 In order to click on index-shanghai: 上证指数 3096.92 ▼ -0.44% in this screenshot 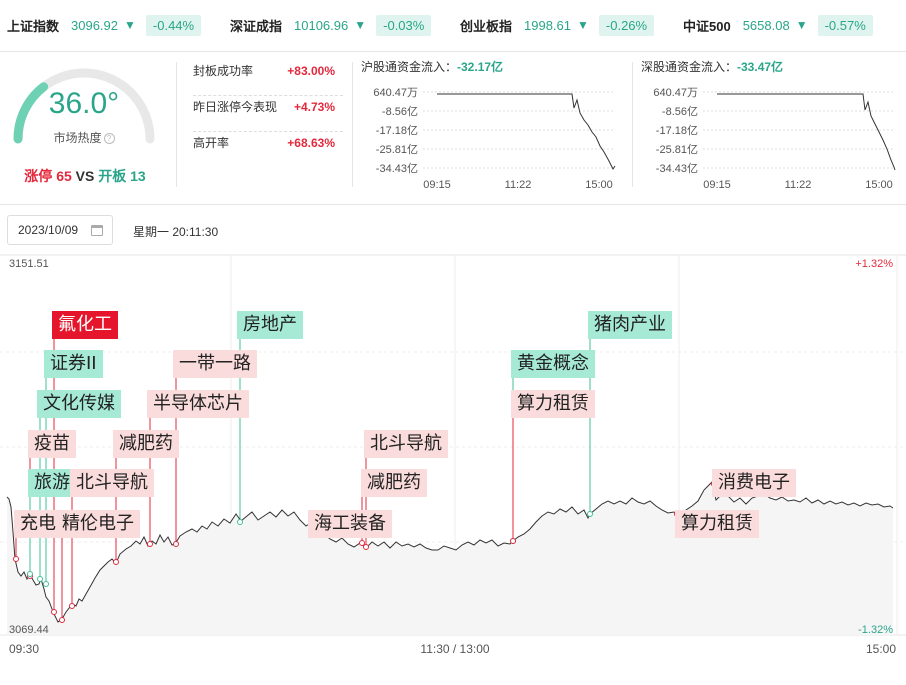, I will do `click(104, 25)`.